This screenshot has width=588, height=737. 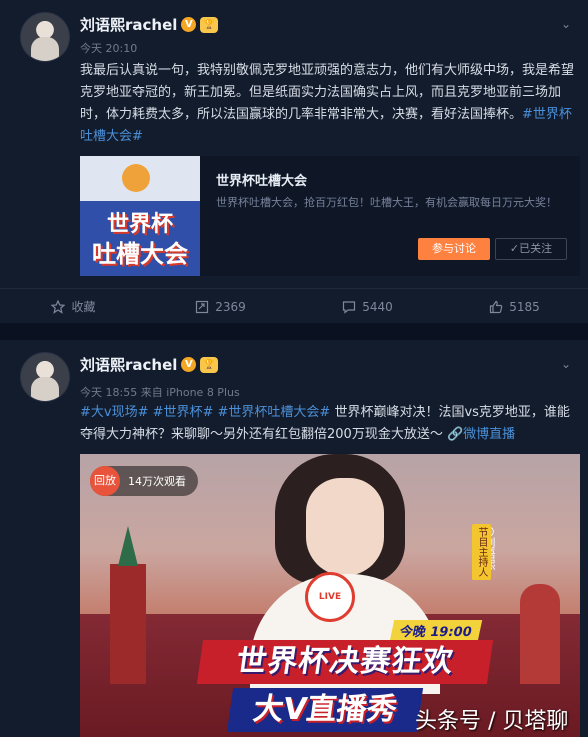 What do you see at coordinates (140, 254) in the screenshot?
I see `topic-image-line2: 吐槽大会` at bounding box center [140, 254].